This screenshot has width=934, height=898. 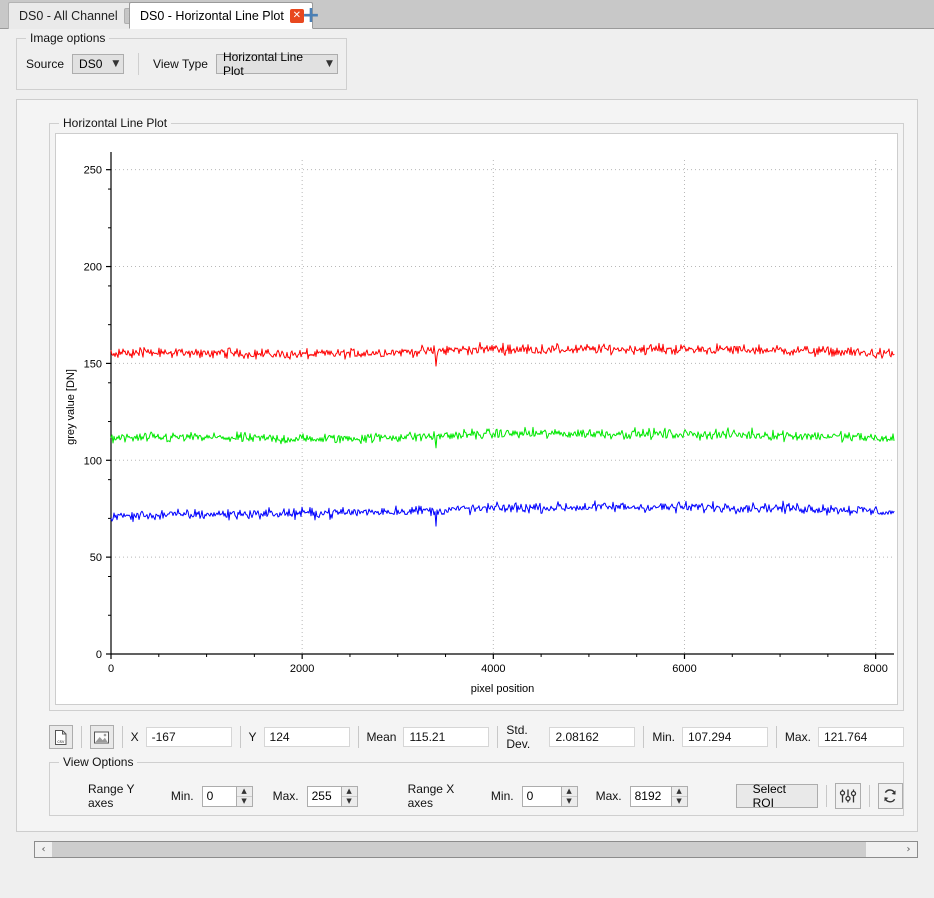 I want to click on y-readout: Y 124, so click(x=299, y=737).